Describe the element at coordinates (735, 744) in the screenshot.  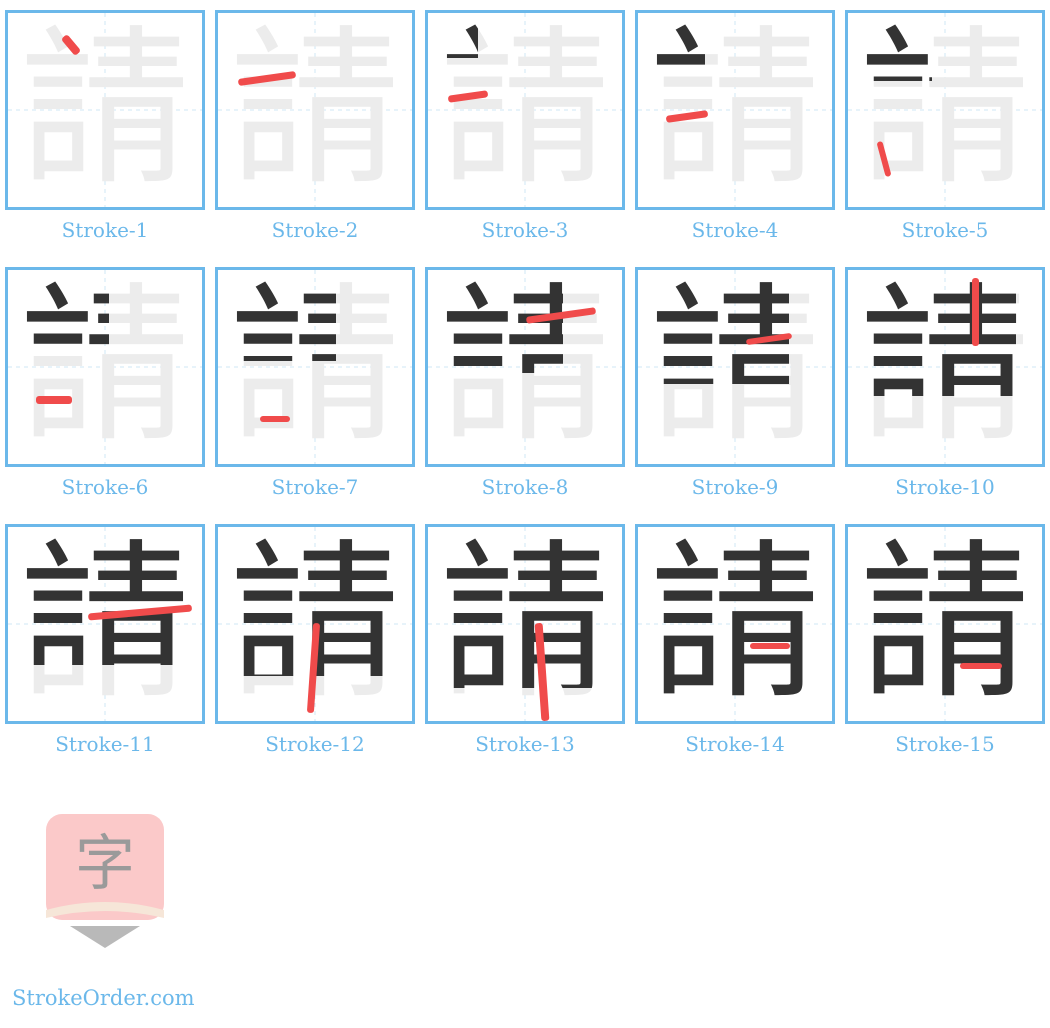
I see `stroke-label: Stroke-14` at that location.